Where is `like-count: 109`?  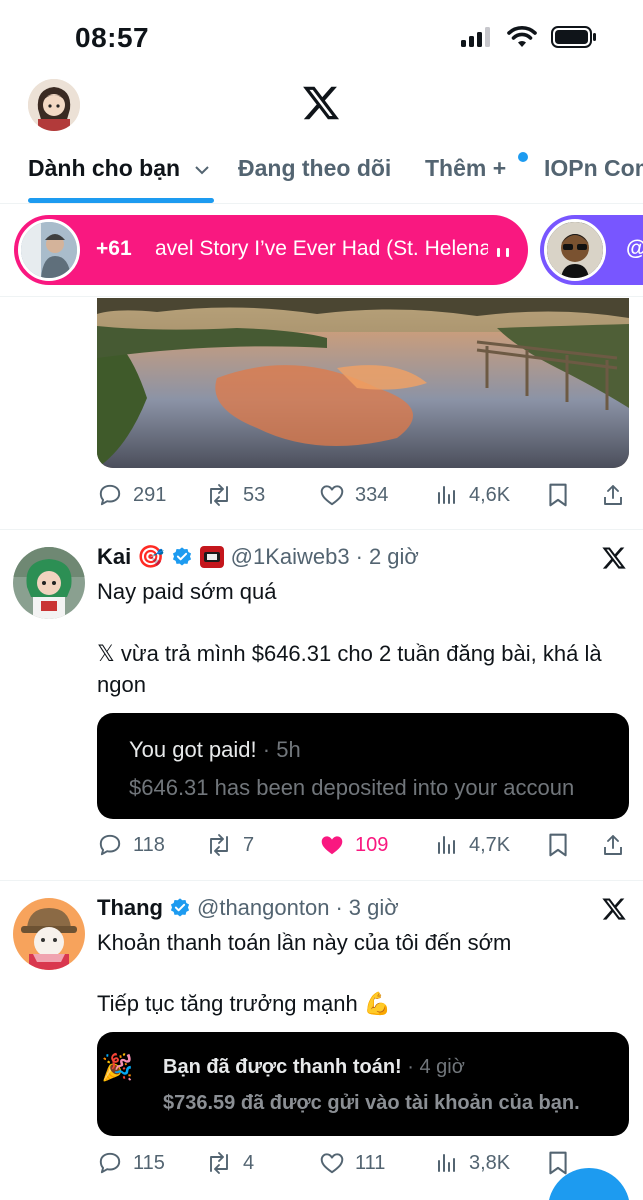 like-count: 109 is located at coordinates (372, 844).